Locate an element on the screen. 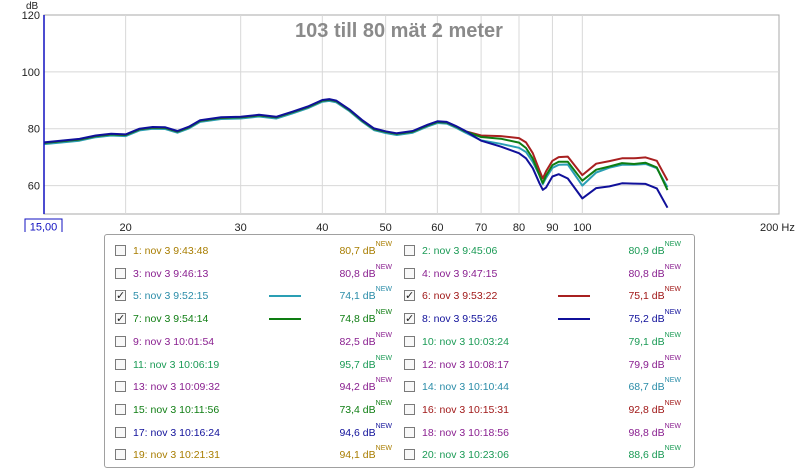 The height and width of the screenshot is (471, 800). y-tick-label: 100 is located at coordinates (31, 73).